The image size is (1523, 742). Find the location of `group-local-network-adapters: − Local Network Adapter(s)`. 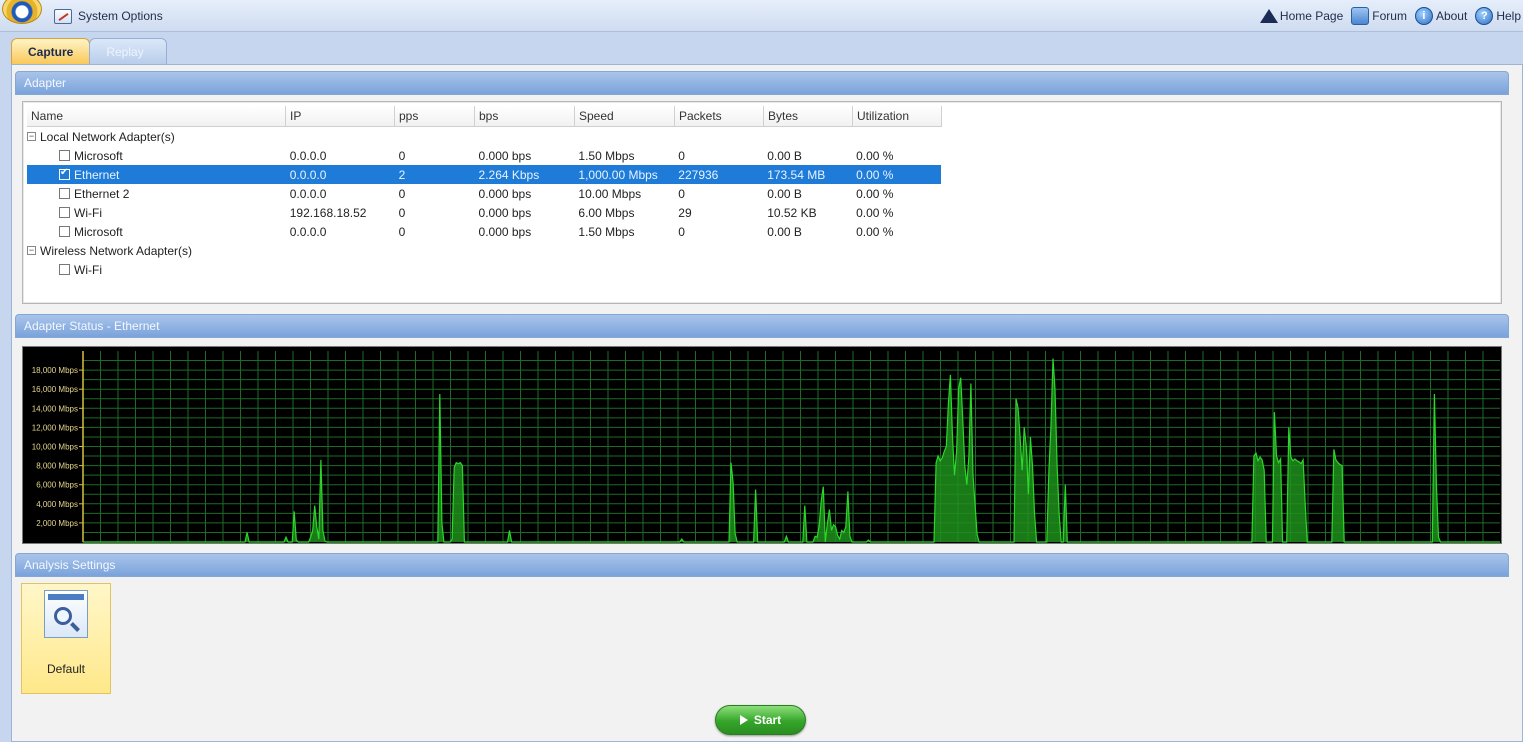

group-local-network-adapters: − Local Network Adapter(s) is located at coordinates (101, 136).